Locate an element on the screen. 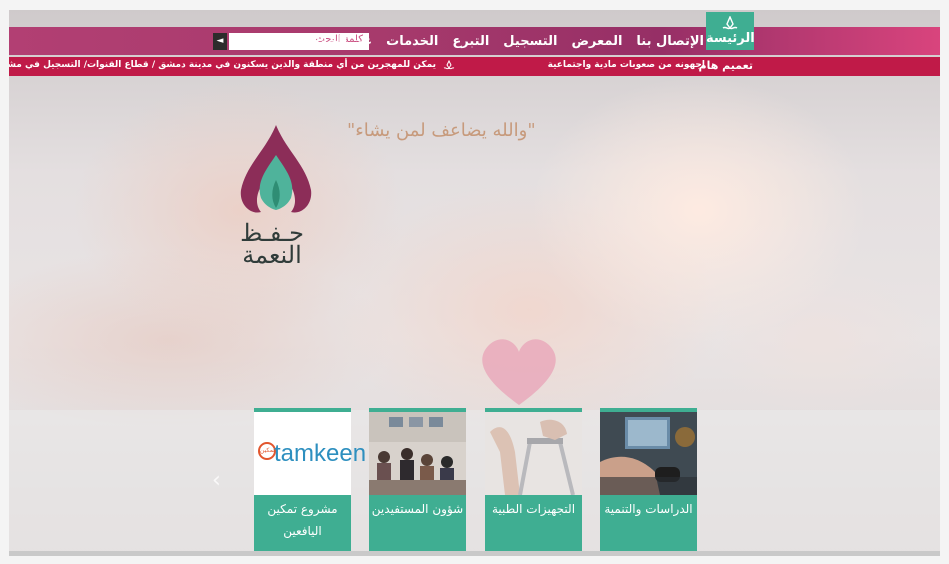  nav-item-contact: الإتصال بنا is located at coordinates (670, 41).